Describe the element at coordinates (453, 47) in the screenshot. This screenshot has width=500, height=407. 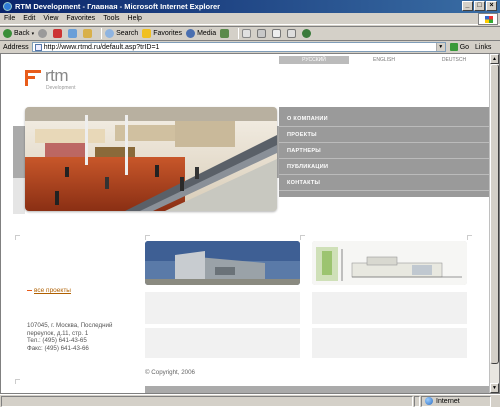
I see `go-arrow-icon` at that location.